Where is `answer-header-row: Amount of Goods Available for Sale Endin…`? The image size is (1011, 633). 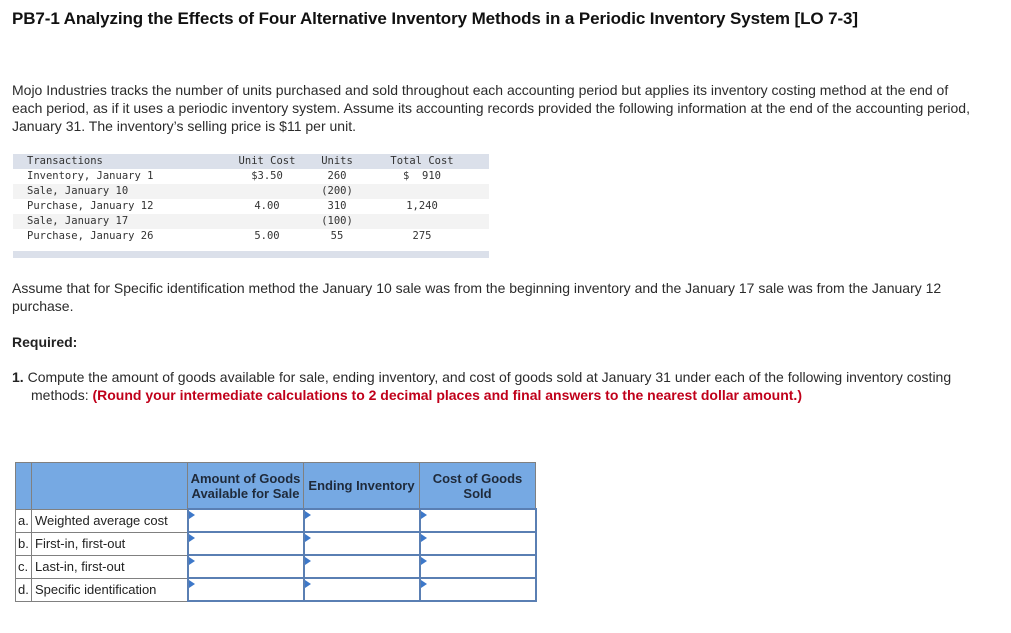 answer-header-row: Amount of Goods Available for Sale Endin… is located at coordinates (275, 486).